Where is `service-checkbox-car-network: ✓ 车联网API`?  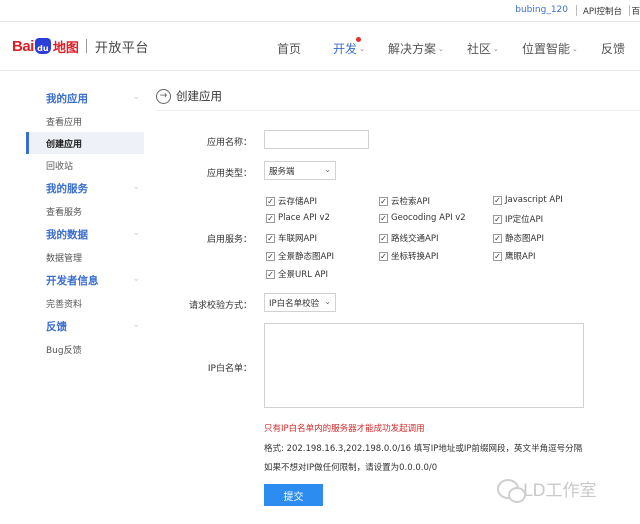 service-checkbox-car-network: ✓ 车联网API is located at coordinates (291, 238).